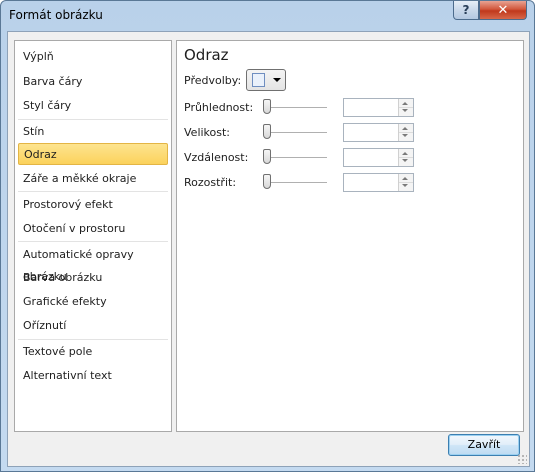  I want to click on resize-grip-icon, so click(522, 459).